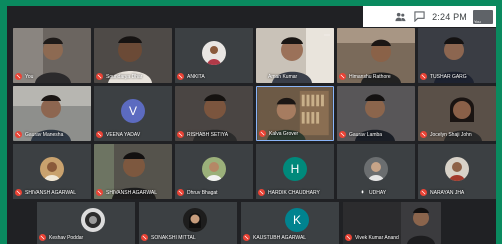 The height and width of the screenshot is (244, 502). I want to click on participant-name: TUSHAR GARG, so click(448, 77).